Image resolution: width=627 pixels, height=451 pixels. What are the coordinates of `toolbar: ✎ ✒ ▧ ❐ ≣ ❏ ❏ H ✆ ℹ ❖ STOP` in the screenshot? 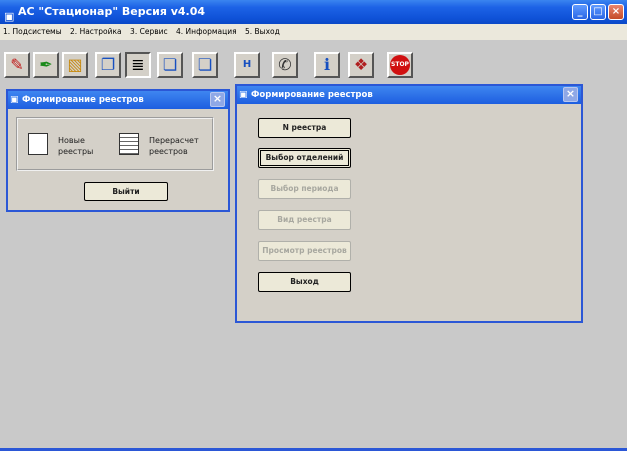 It's located at (313, 62).